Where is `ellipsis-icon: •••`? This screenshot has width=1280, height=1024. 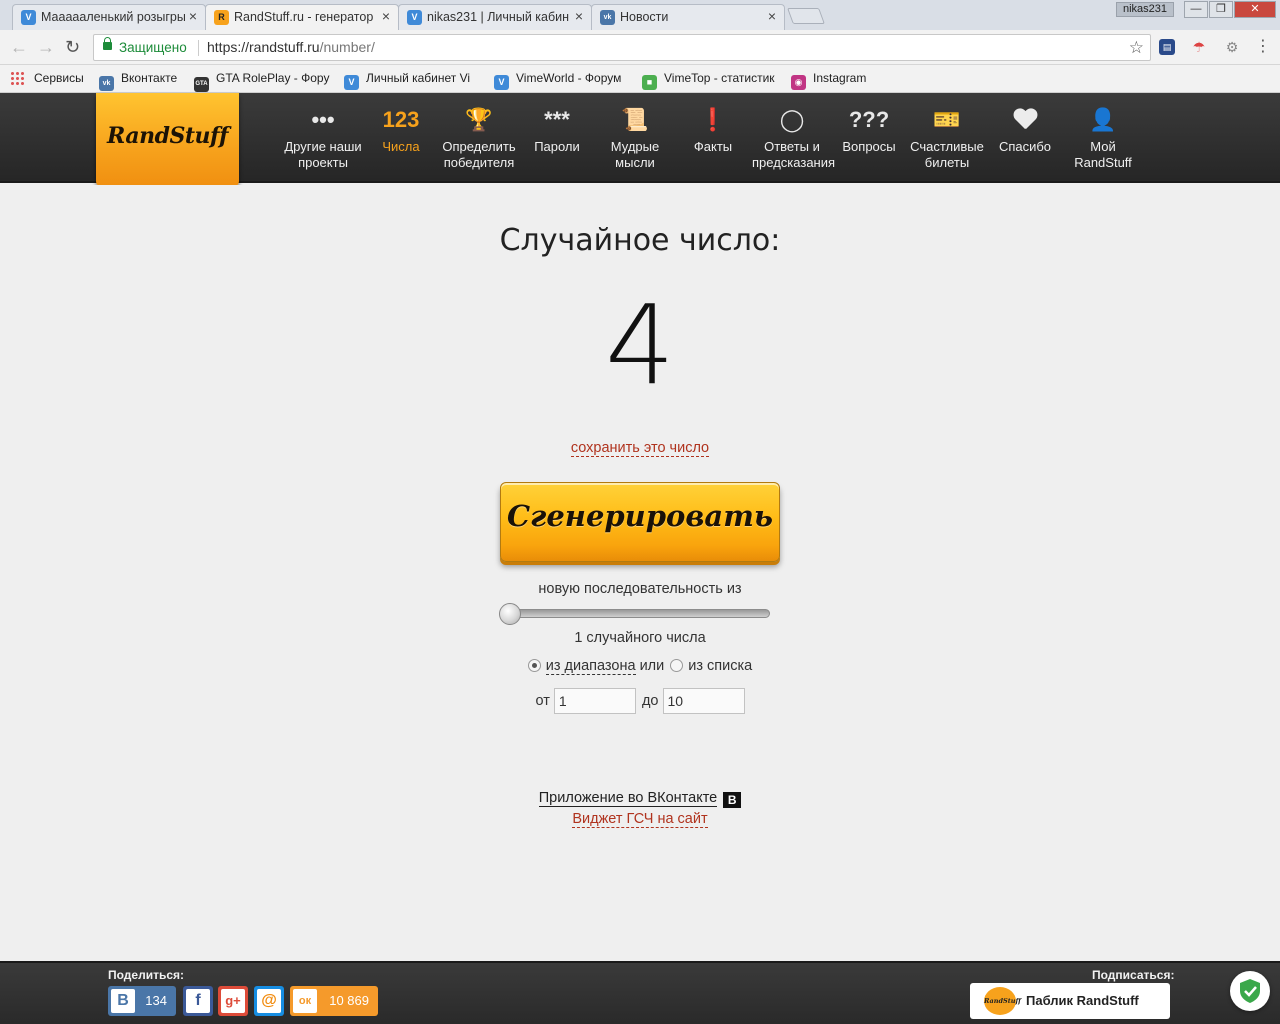 ellipsis-icon: ••• is located at coordinates (323, 119).